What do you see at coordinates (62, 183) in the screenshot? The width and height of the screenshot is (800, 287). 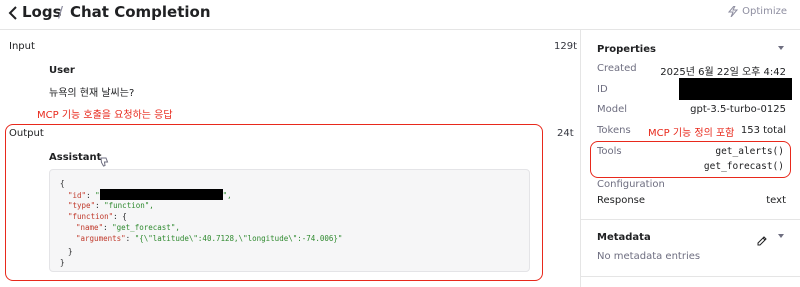 I see `code-line-open: {` at bounding box center [62, 183].